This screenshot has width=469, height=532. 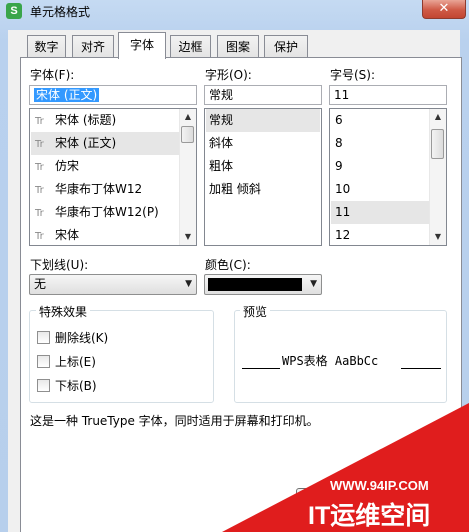 I want to click on tab-number: 数字, so click(x=46, y=46).